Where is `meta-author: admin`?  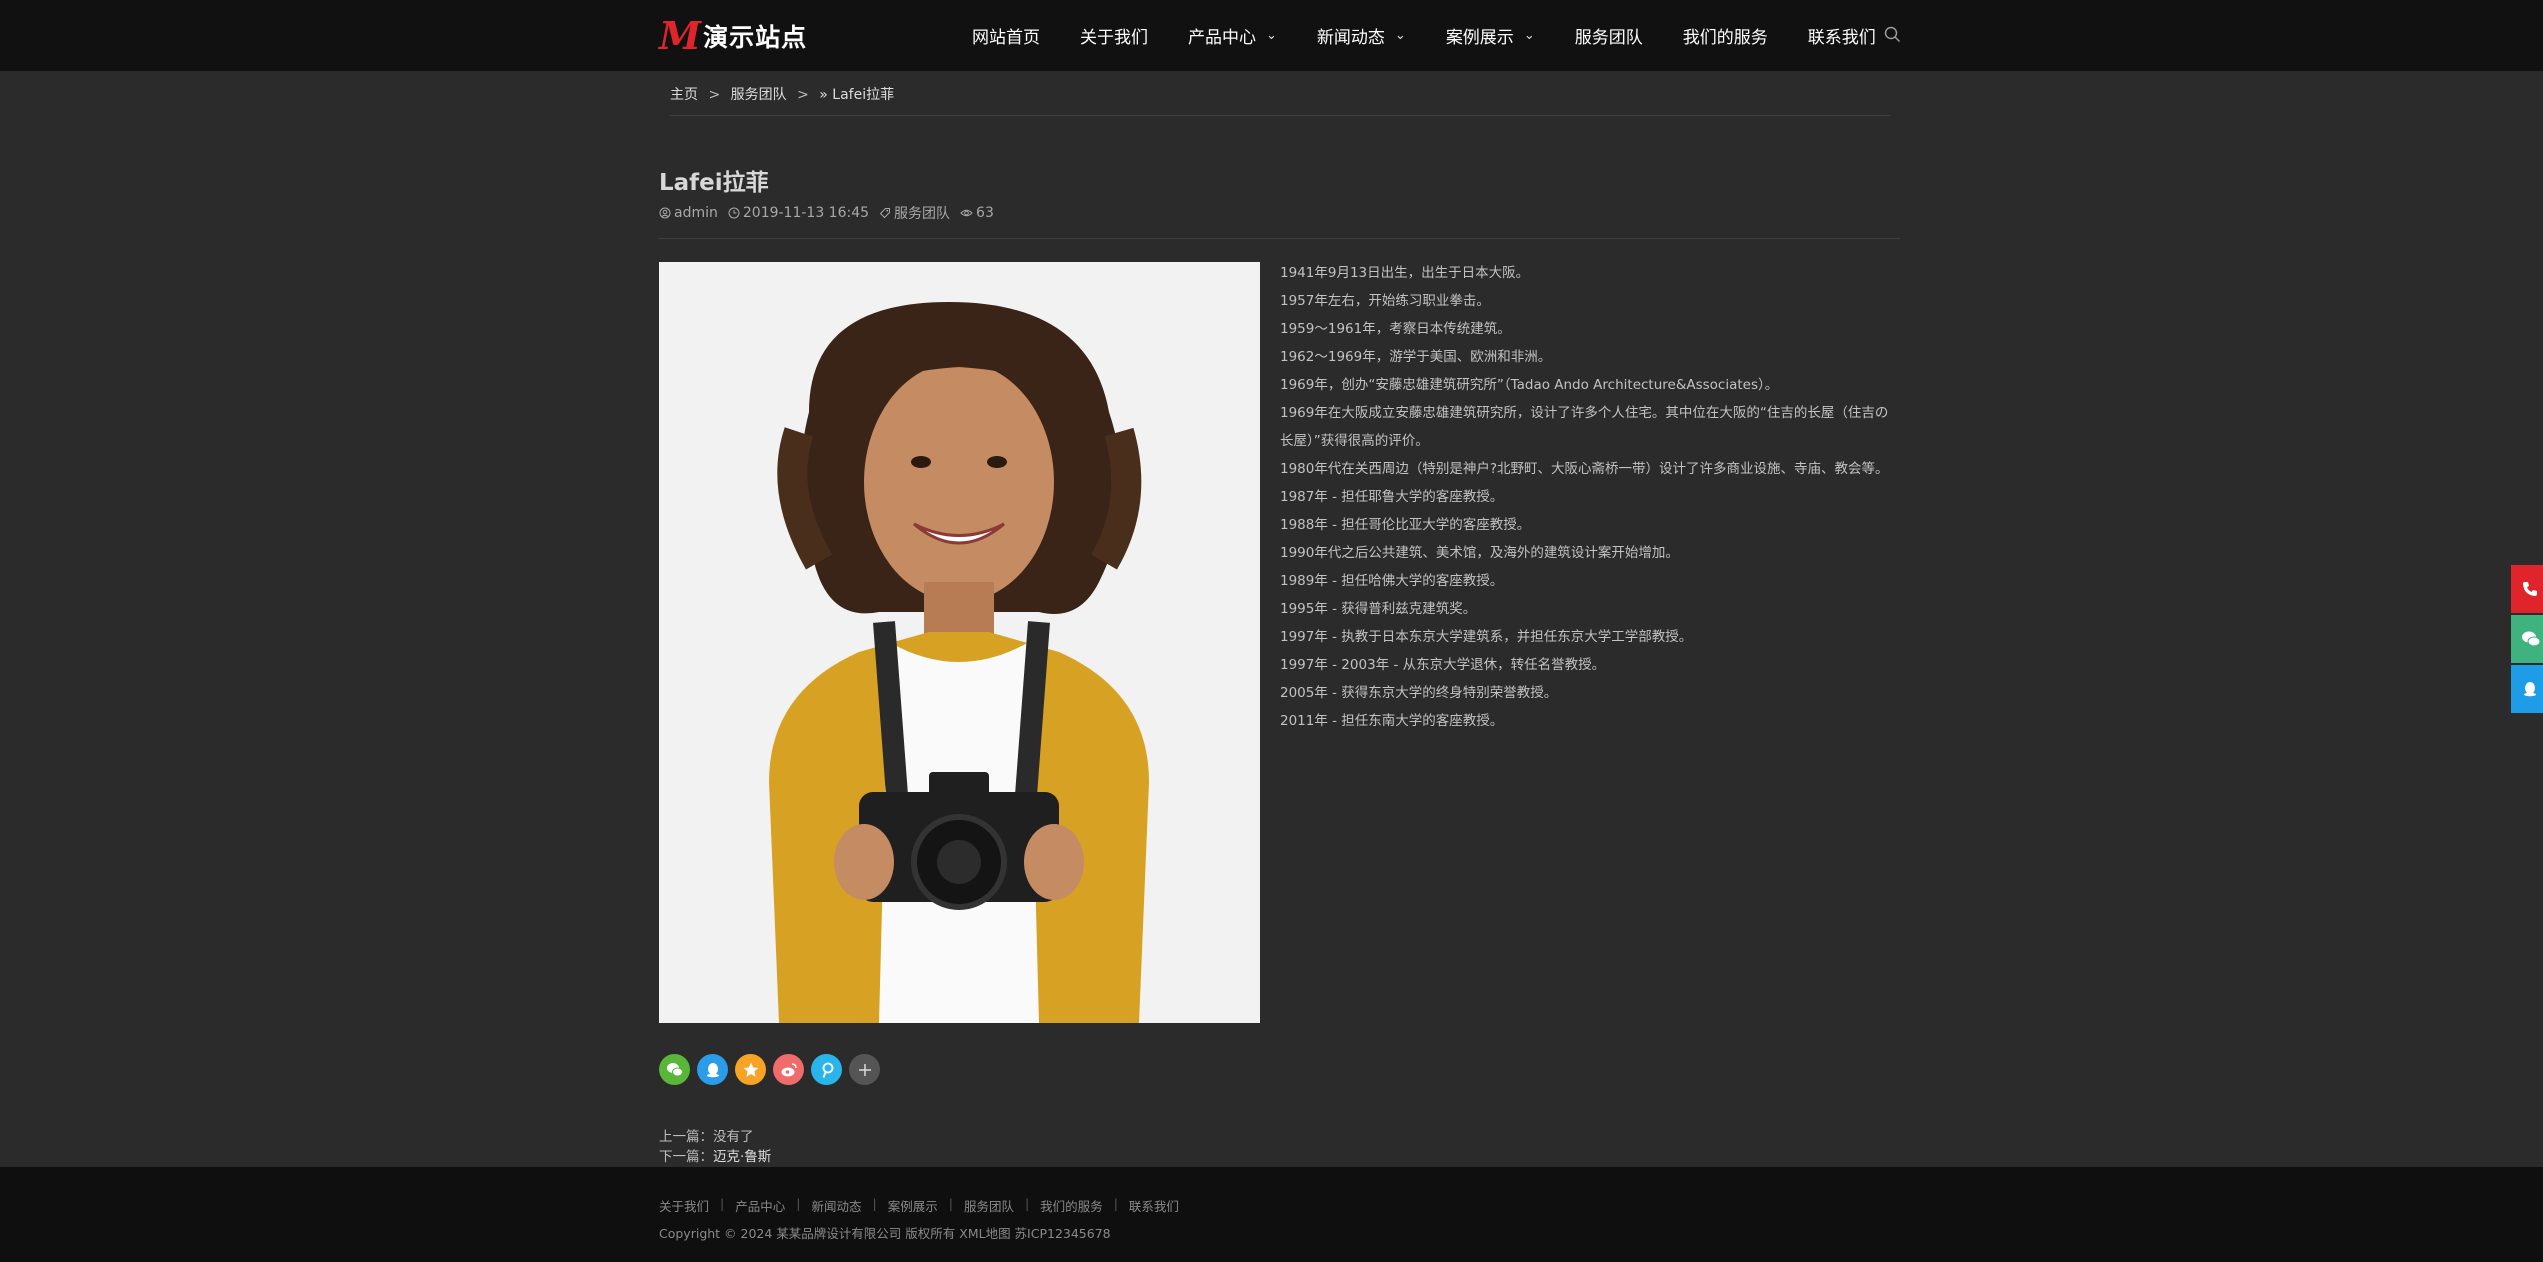
meta-author: admin is located at coordinates (688, 213).